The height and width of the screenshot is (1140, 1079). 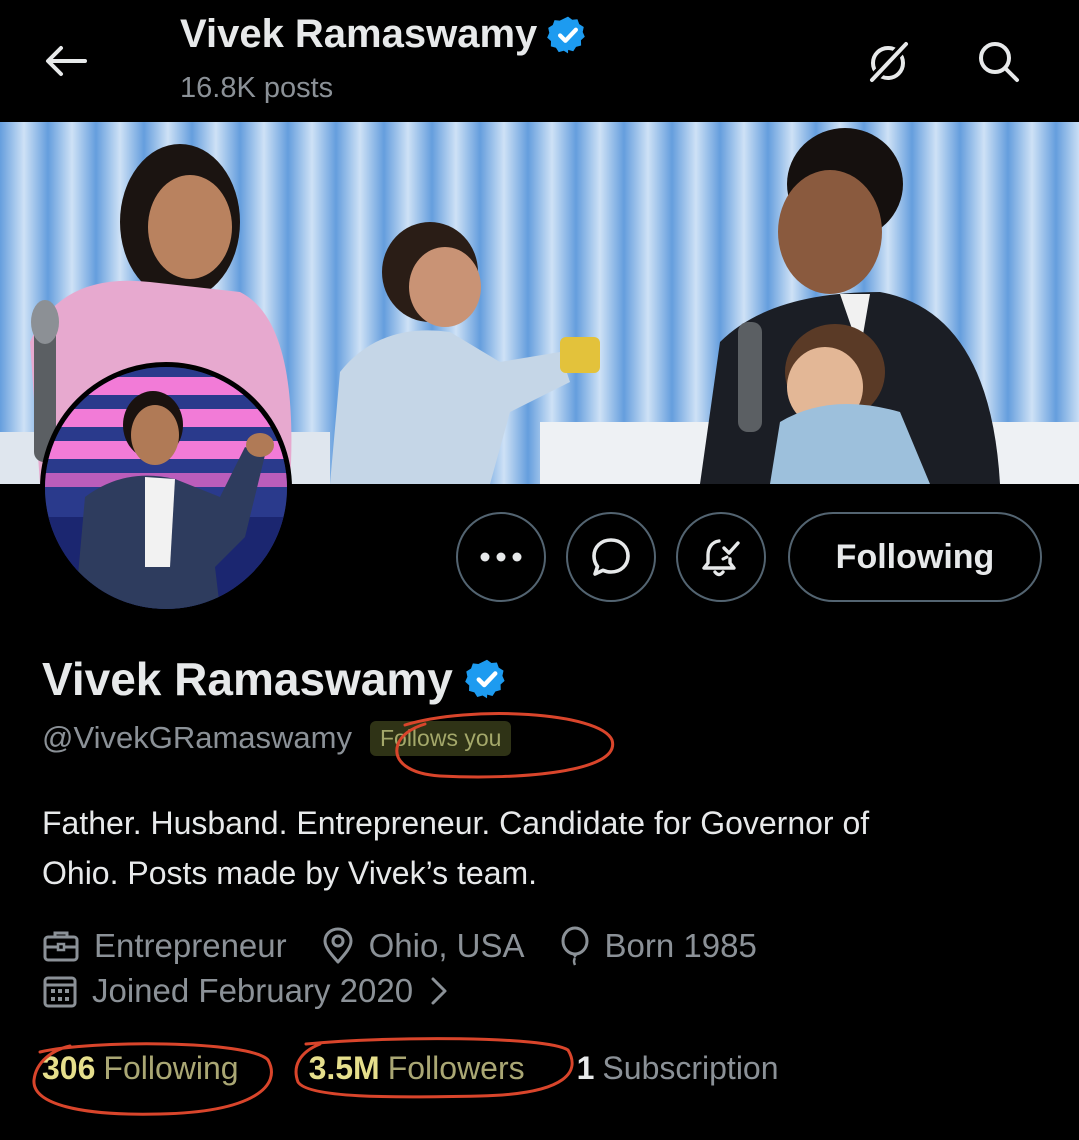 What do you see at coordinates (338, 945) in the screenshot?
I see `location-pin-icon` at bounding box center [338, 945].